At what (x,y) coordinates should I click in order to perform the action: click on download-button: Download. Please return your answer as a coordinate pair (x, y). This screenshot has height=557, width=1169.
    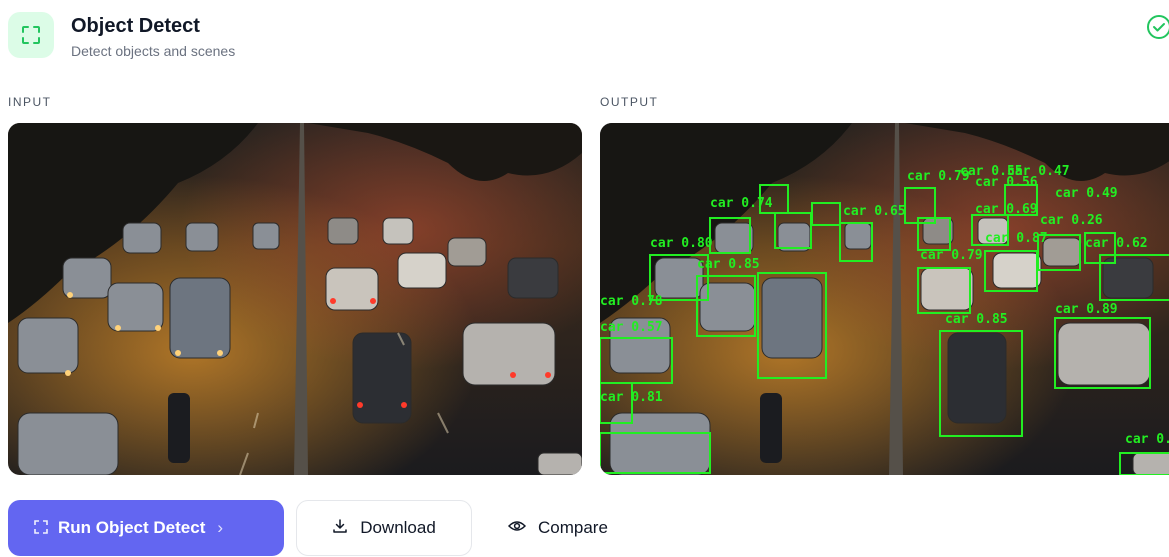
    Looking at the image, I should click on (384, 528).